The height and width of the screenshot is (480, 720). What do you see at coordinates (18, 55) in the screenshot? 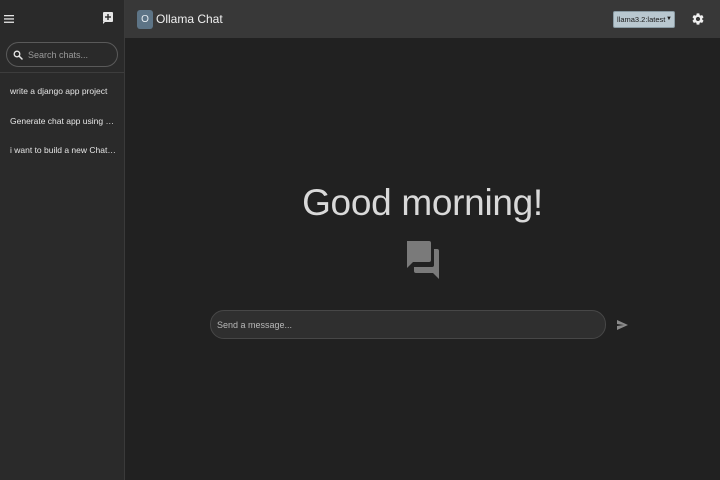
I see `search-icon` at bounding box center [18, 55].